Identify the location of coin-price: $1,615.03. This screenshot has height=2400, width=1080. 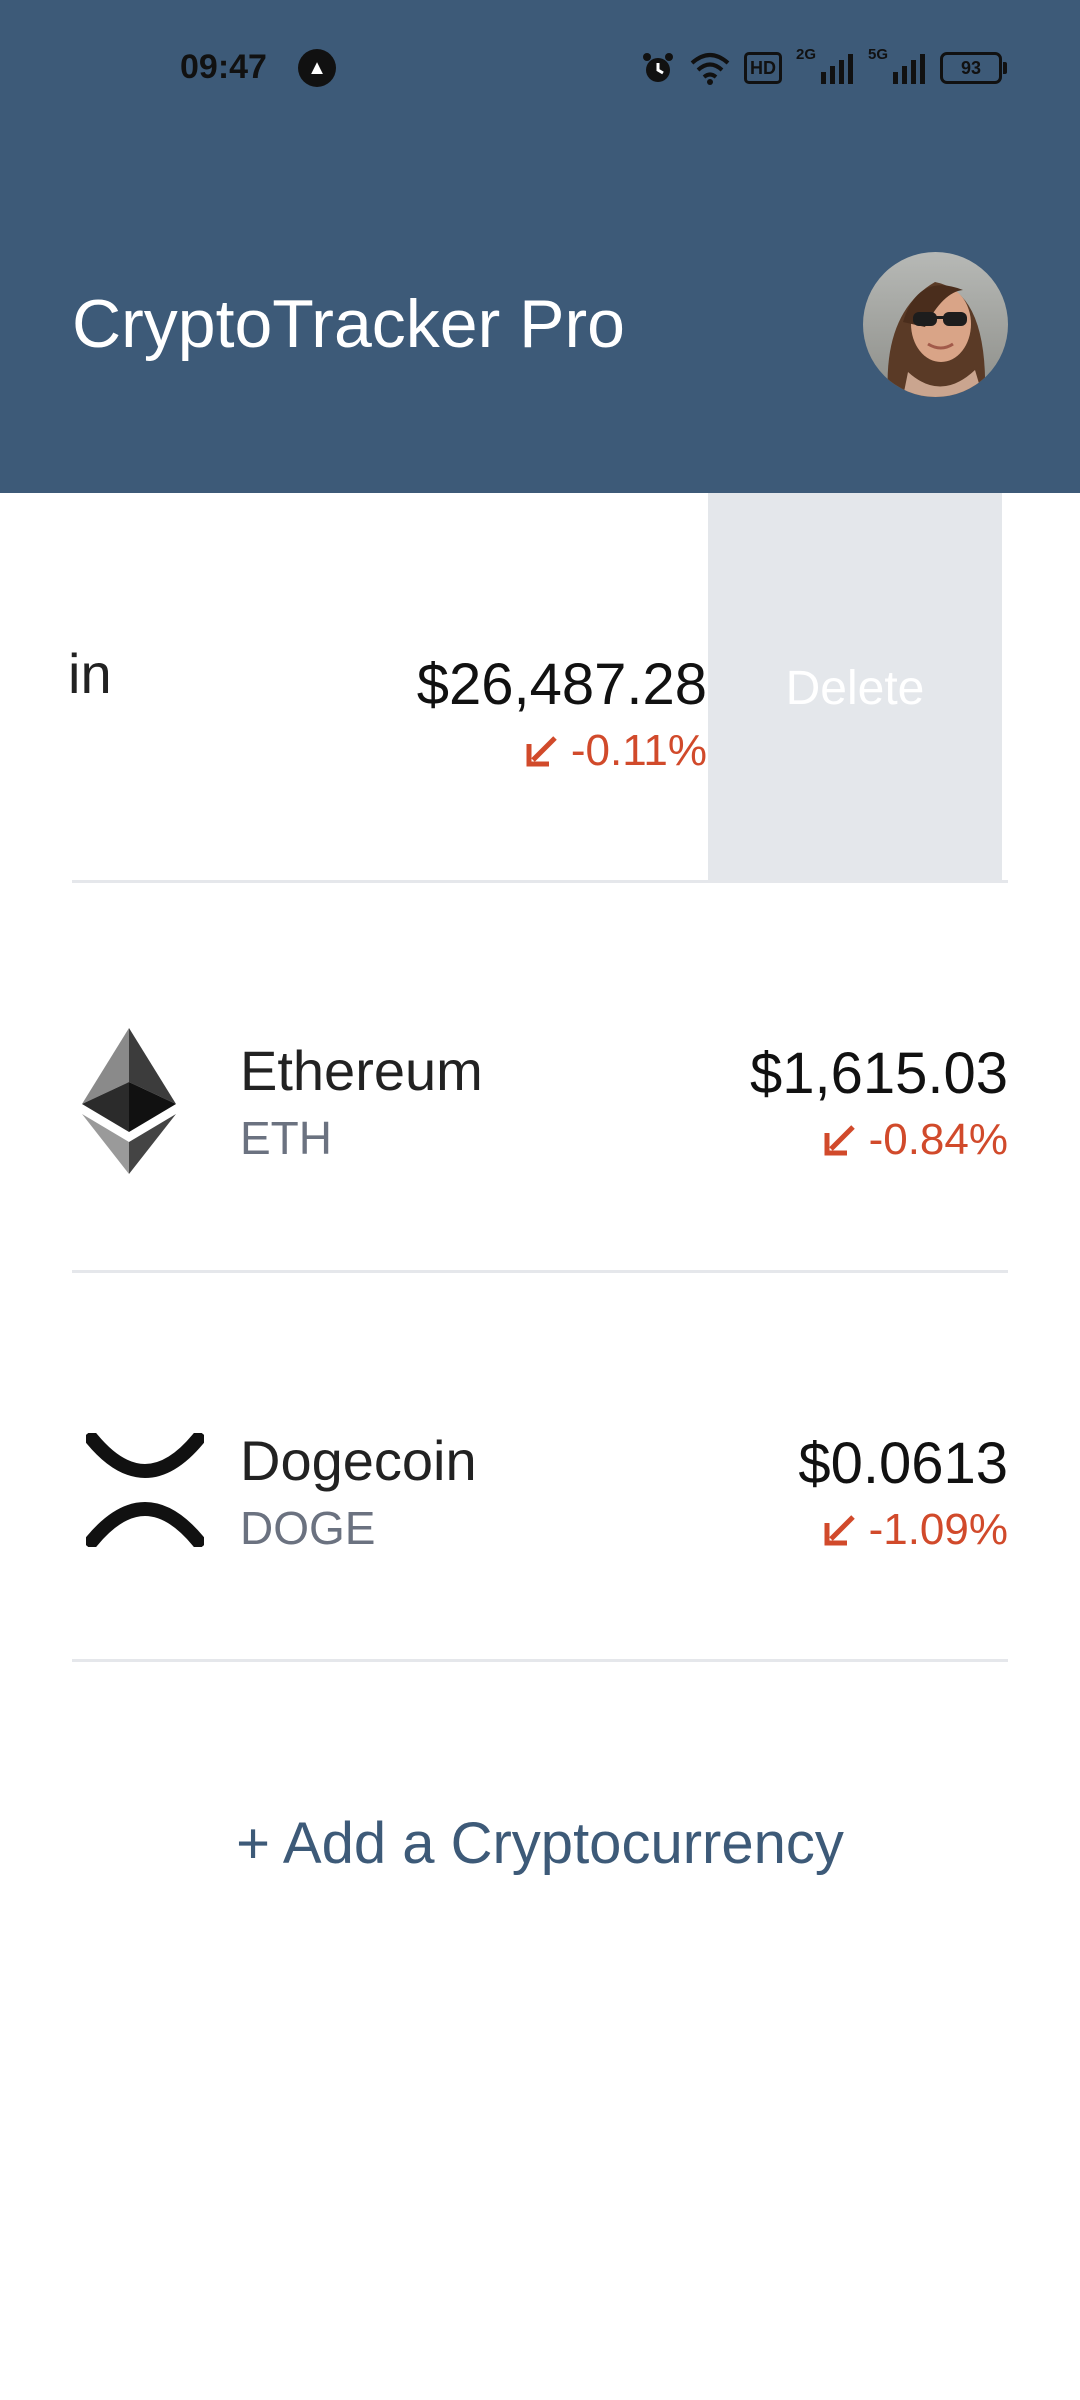
(878, 1073).